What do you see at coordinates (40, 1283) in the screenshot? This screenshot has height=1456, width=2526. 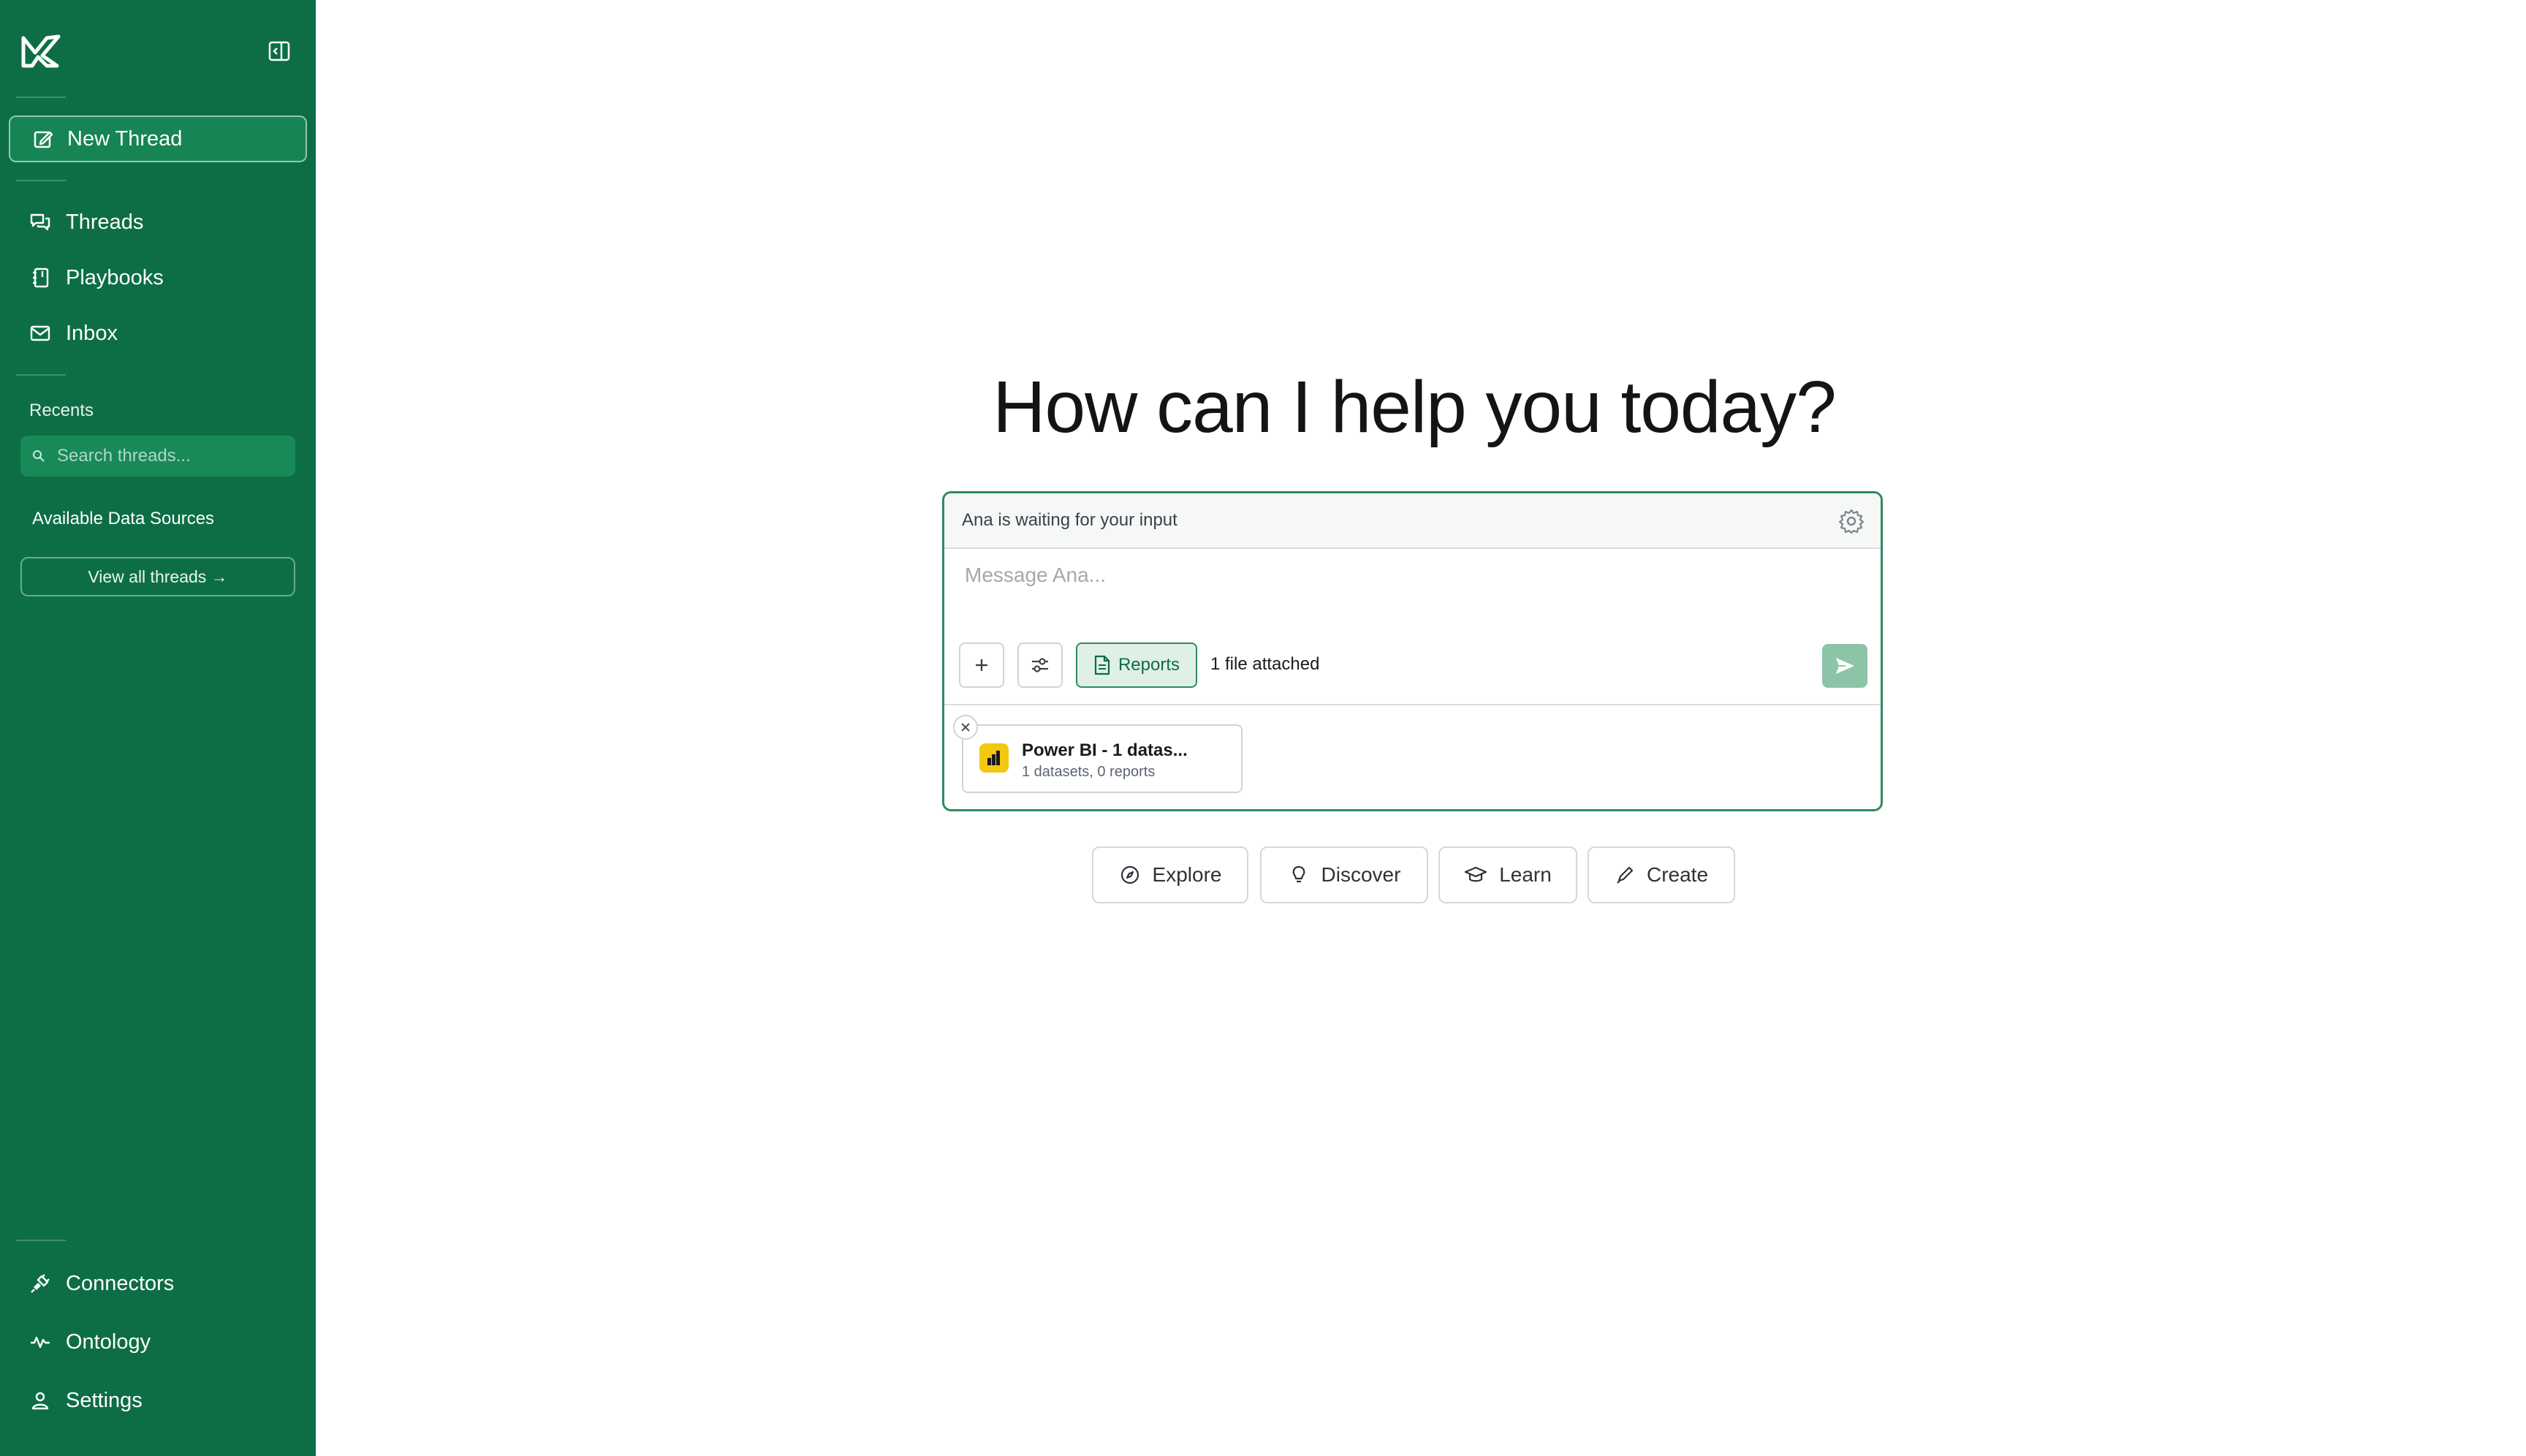 I see `connectors-icon` at bounding box center [40, 1283].